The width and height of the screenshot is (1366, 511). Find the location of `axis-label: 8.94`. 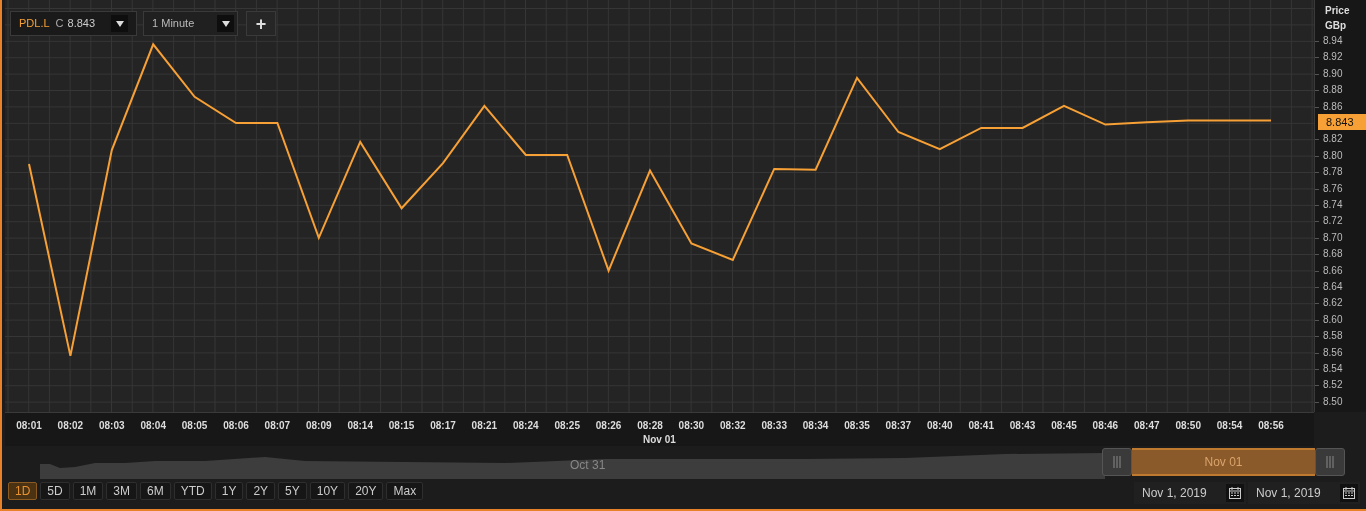

axis-label: 8.94 is located at coordinates (1333, 41).